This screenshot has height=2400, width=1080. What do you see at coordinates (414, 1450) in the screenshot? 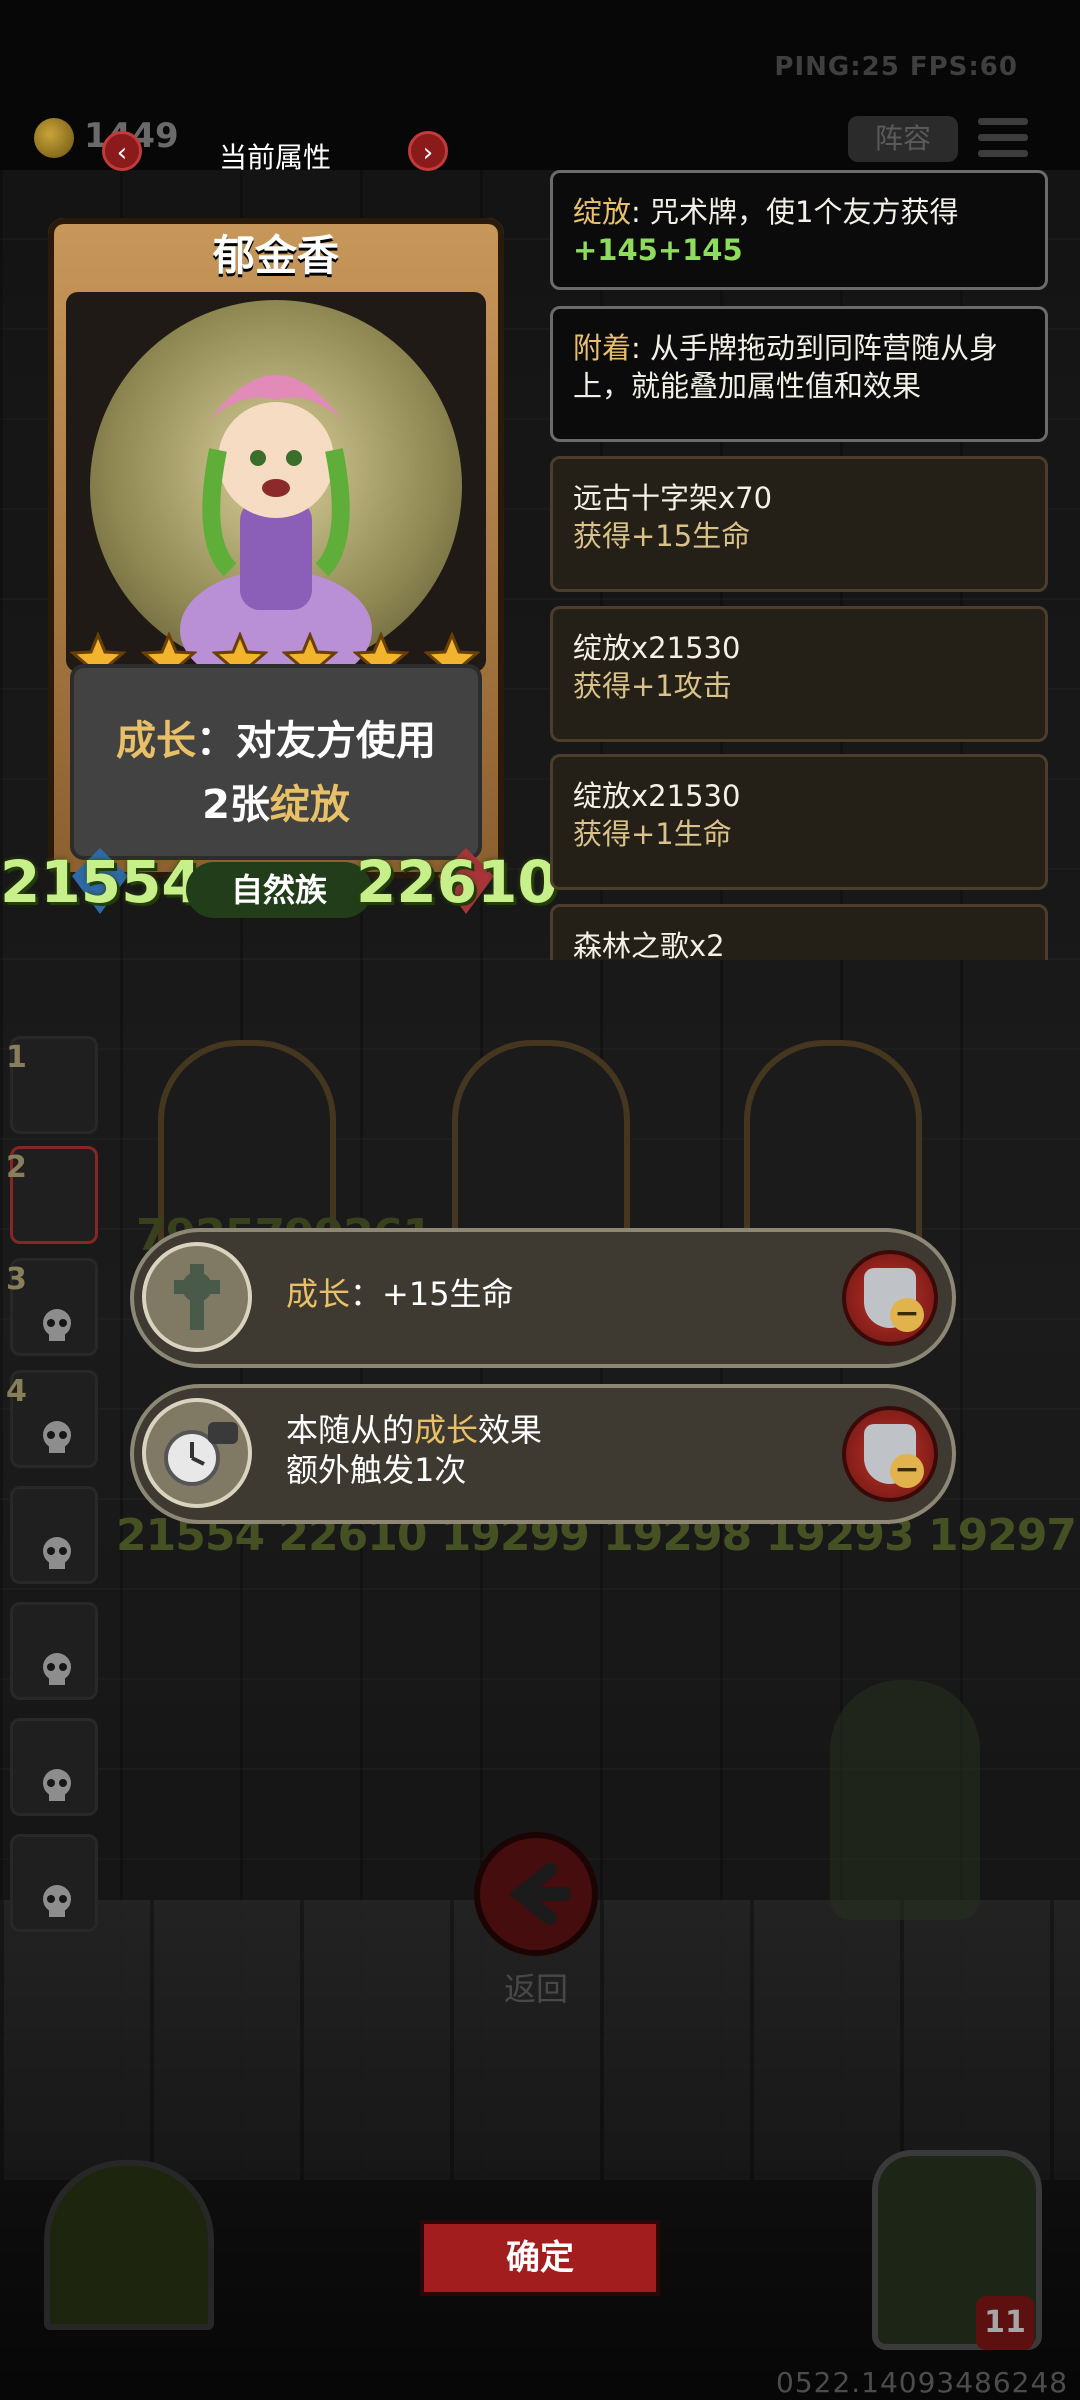
I see `attached-effect-text: 本随从的成长效果 额外触发1次` at bounding box center [414, 1450].